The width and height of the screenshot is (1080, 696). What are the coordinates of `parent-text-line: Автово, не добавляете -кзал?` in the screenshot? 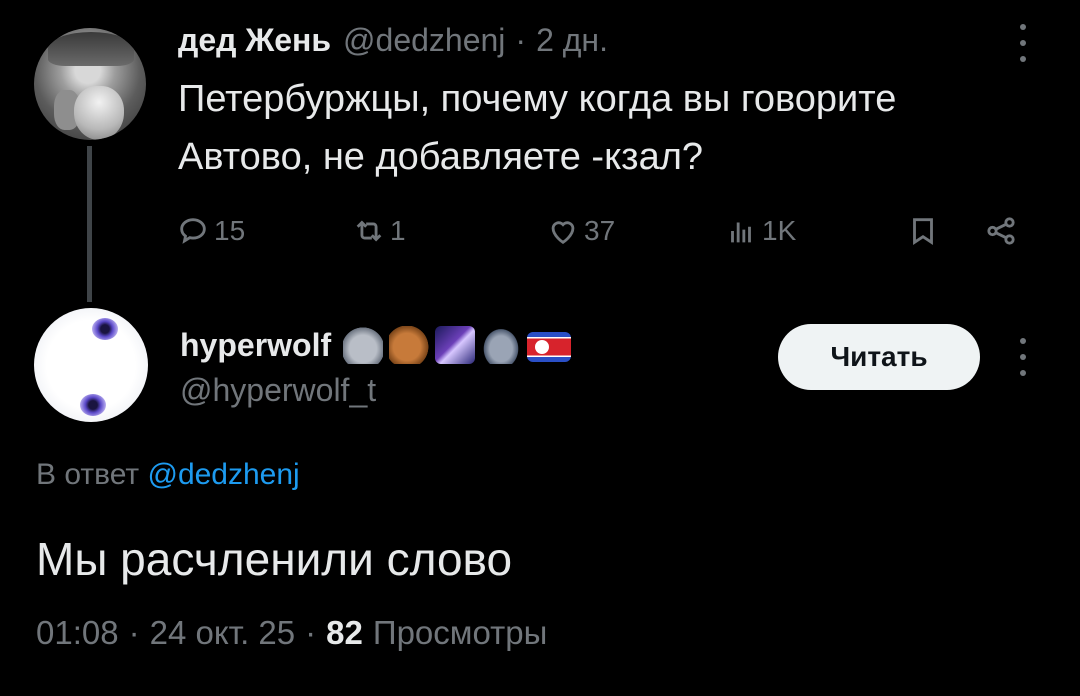 It's located at (441, 157).